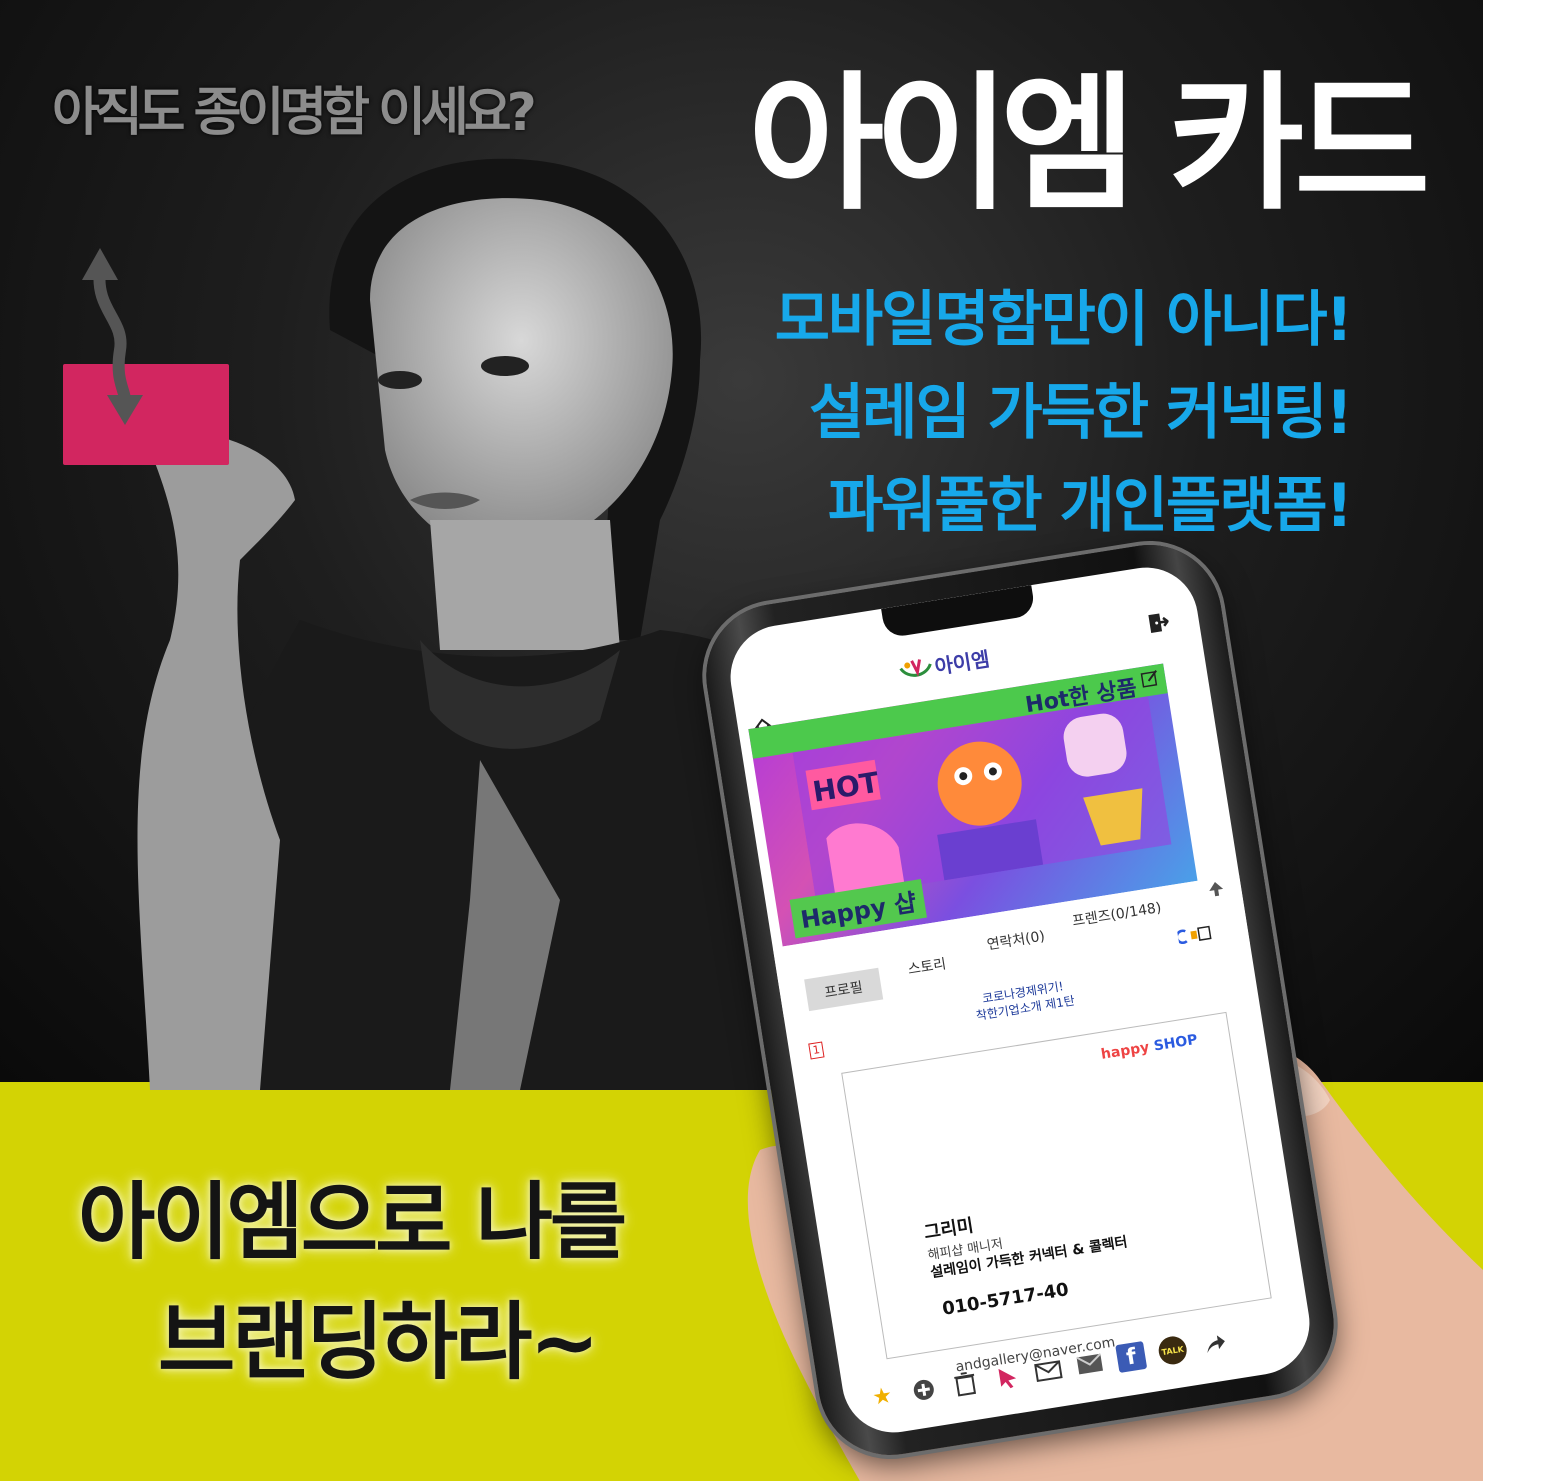 Image resolution: width=1562 pixels, height=1481 pixels. I want to click on subtitle: 아직도 종이명함 이세요?, so click(294, 113).